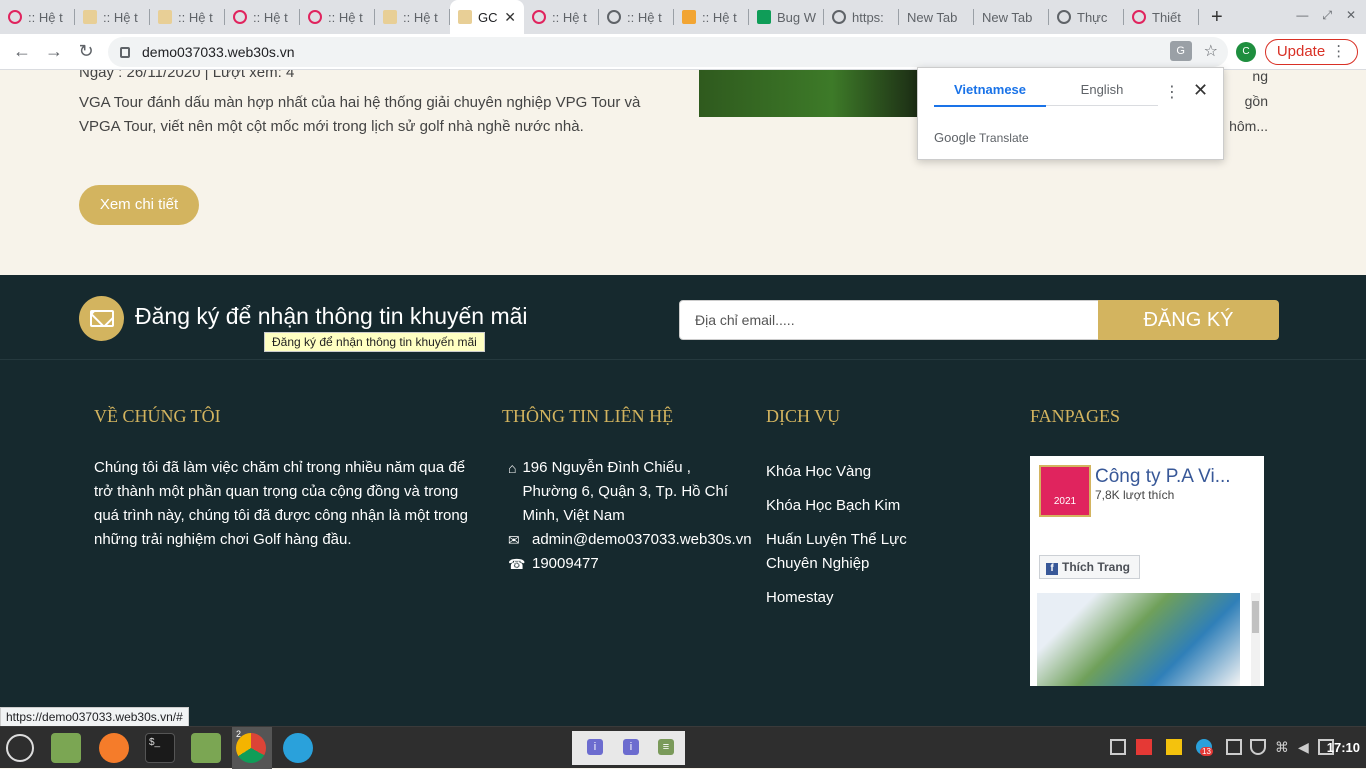  Describe the element at coordinates (1246, 52) in the screenshot. I see `profile-avatar: C` at that location.